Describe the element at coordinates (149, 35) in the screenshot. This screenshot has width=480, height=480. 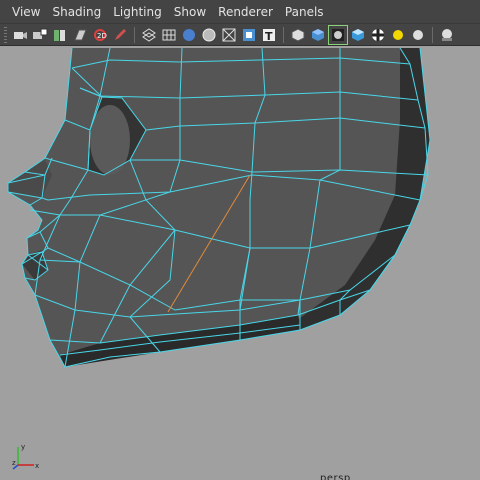
I see `wireframe-icon` at that location.